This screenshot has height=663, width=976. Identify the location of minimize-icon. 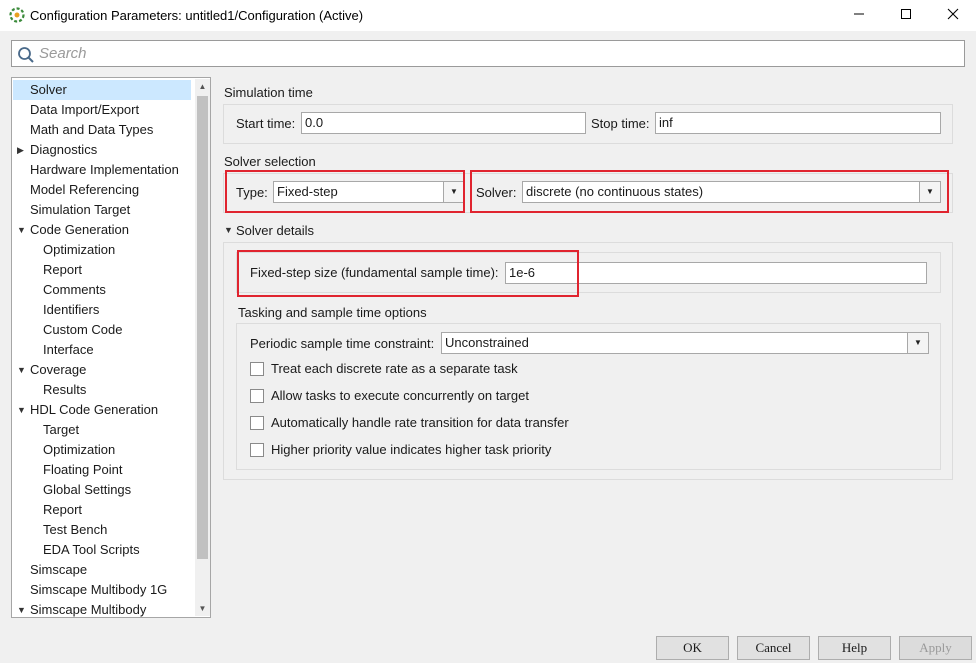
(859, 15).